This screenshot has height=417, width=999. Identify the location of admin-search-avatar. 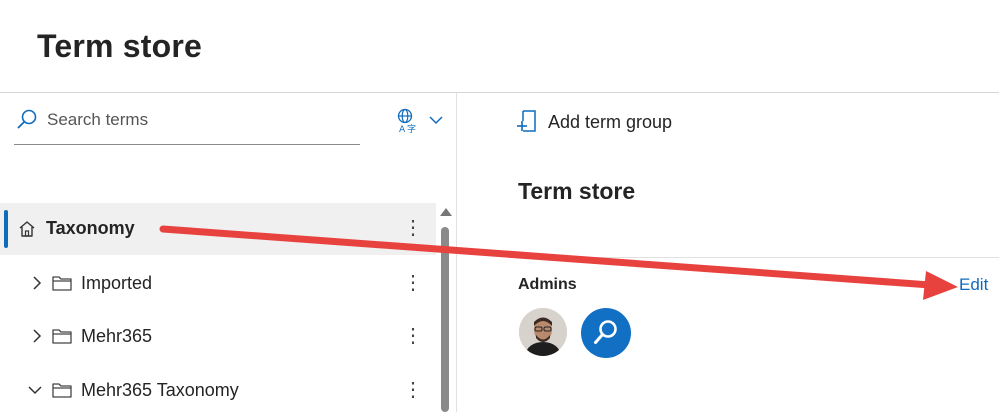
(606, 333).